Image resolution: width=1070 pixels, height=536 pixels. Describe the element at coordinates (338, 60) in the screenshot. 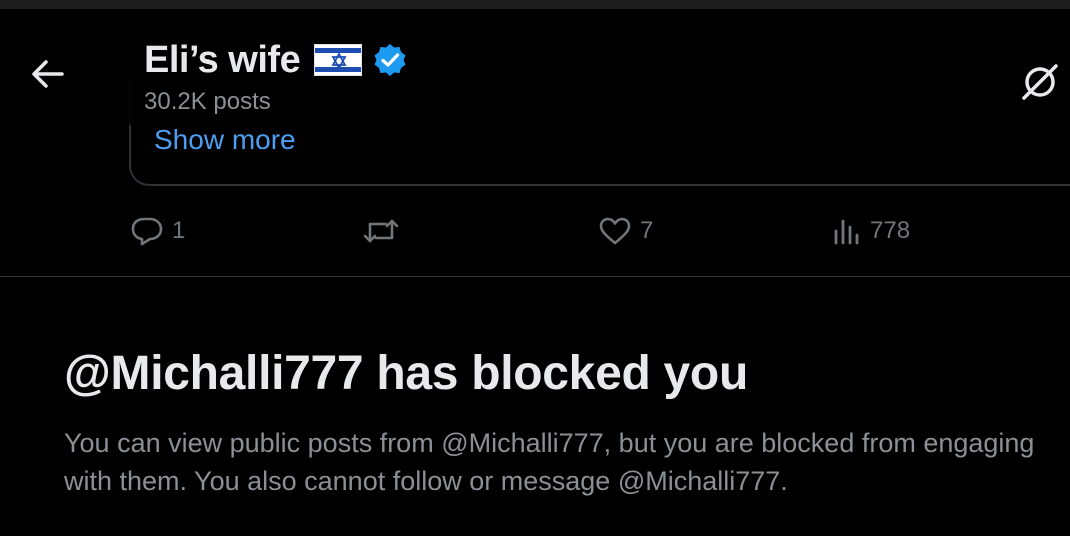

I see `israel-flag-icon` at that location.